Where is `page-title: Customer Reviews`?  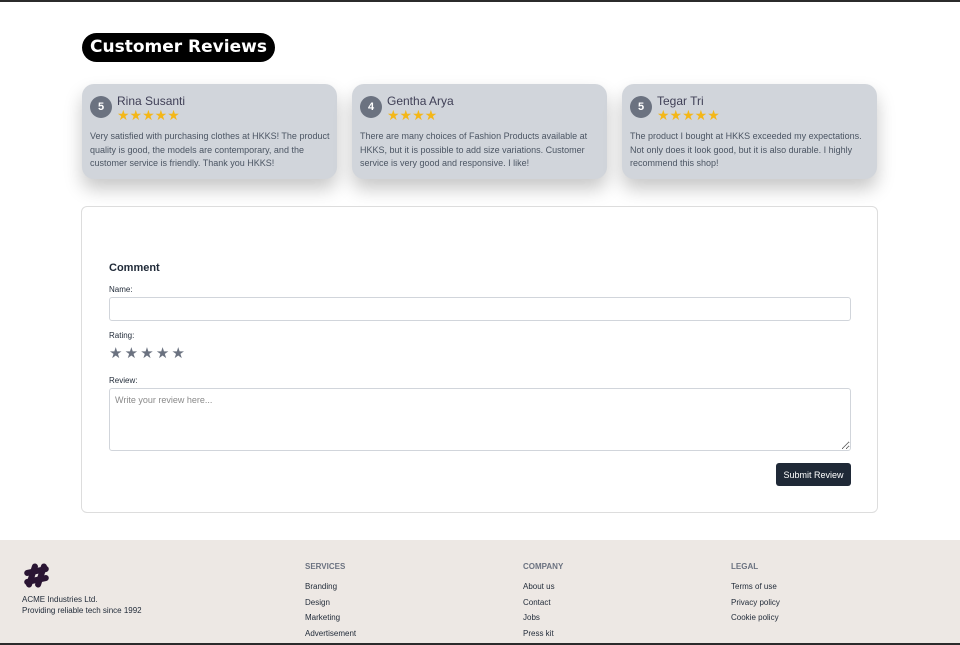
page-title: Customer Reviews is located at coordinates (178, 47).